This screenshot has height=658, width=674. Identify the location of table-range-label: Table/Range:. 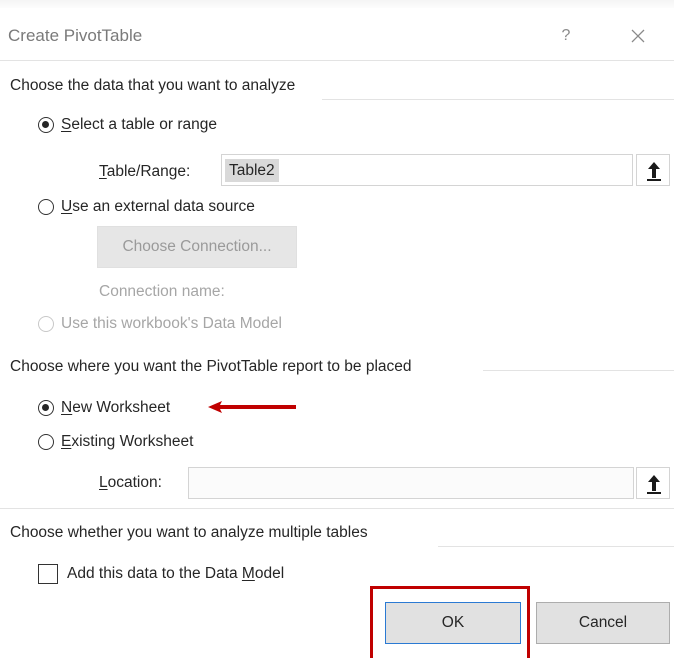
(145, 171).